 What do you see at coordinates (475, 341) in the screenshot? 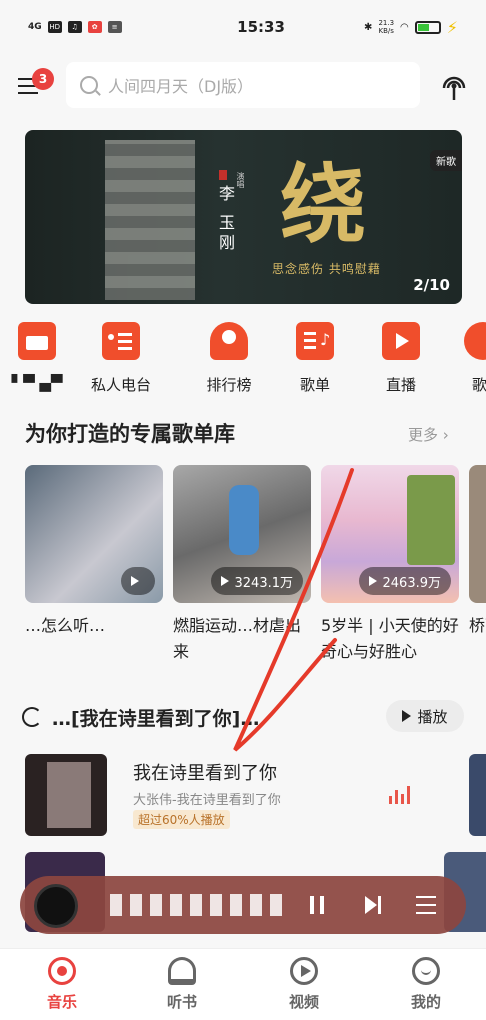
I see `user-icon` at bounding box center [475, 341].